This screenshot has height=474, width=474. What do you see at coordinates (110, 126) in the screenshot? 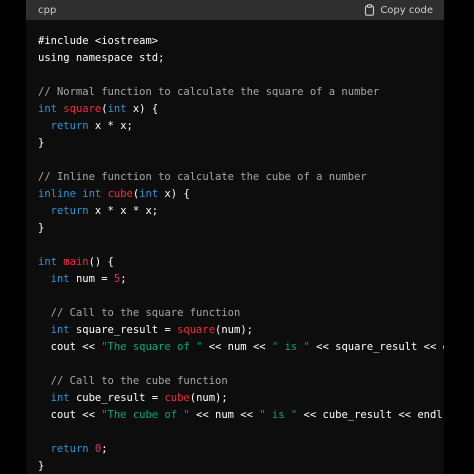
I see `code-text: x * x;` at bounding box center [110, 126].